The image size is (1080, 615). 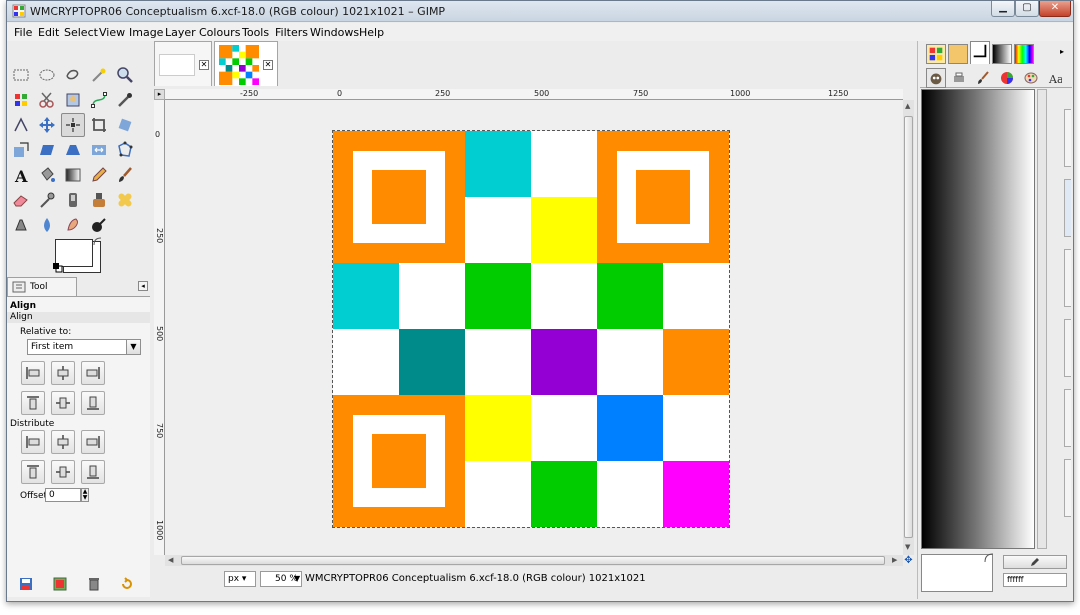 What do you see at coordinates (73, 150) in the screenshot?
I see `perspective-icon` at bounding box center [73, 150].